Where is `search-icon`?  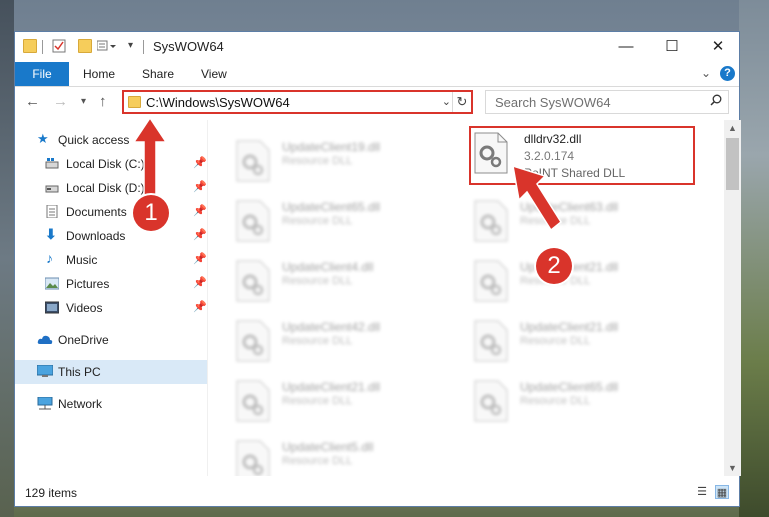
search-icon is located at coordinates (716, 101).